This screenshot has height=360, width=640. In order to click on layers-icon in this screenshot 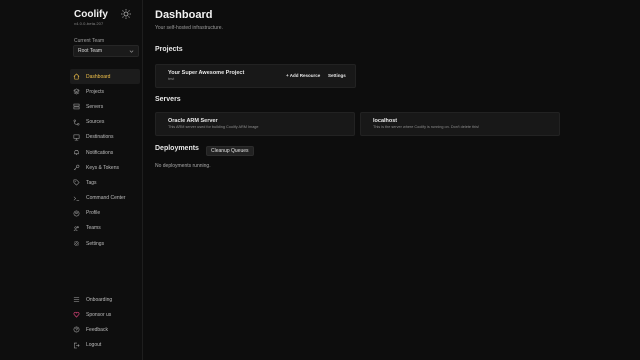, I will do `click(76, 91)`.